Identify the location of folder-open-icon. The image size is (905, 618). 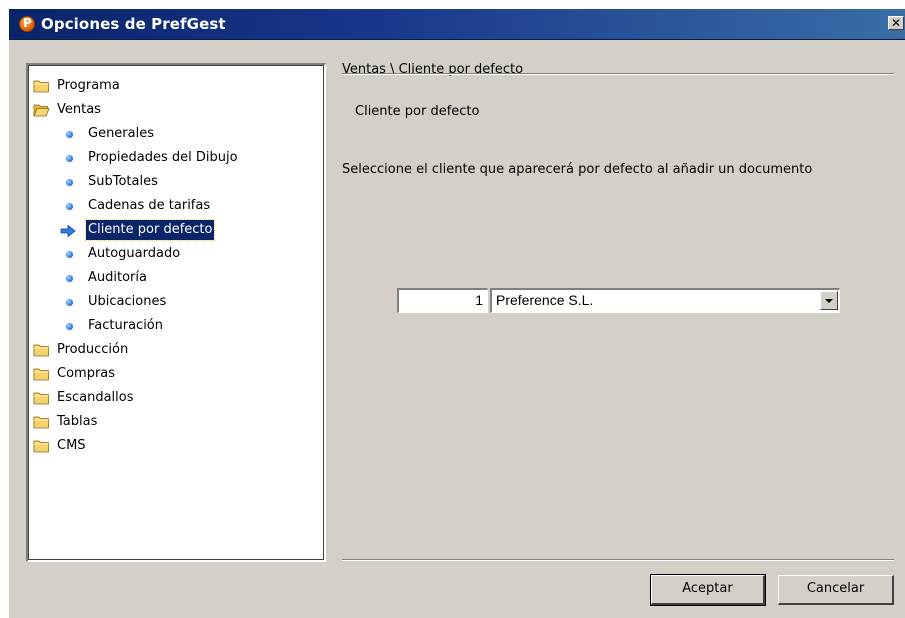
(41, 110).